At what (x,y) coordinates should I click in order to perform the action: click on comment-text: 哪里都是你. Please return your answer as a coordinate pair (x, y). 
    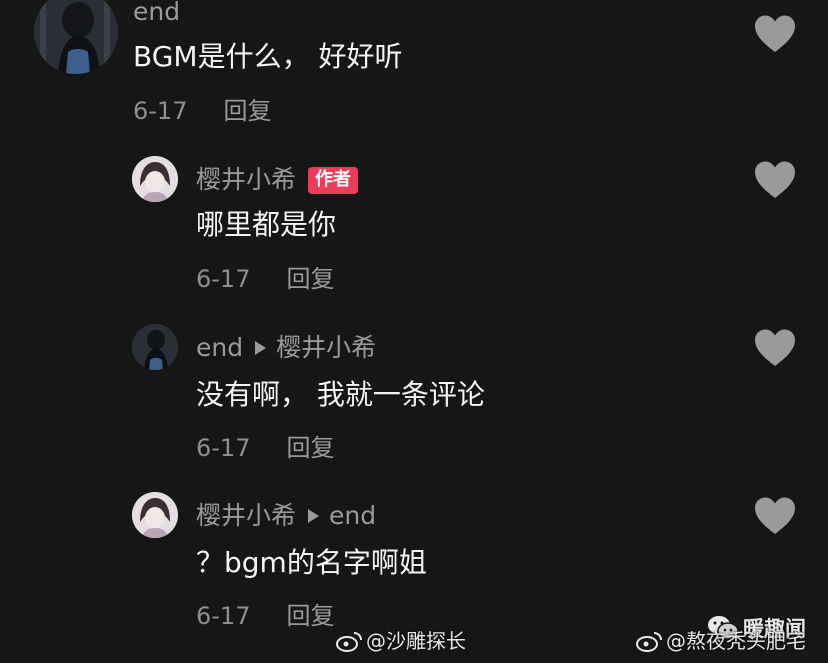
    Looking at the image, I should click on (266, 224).